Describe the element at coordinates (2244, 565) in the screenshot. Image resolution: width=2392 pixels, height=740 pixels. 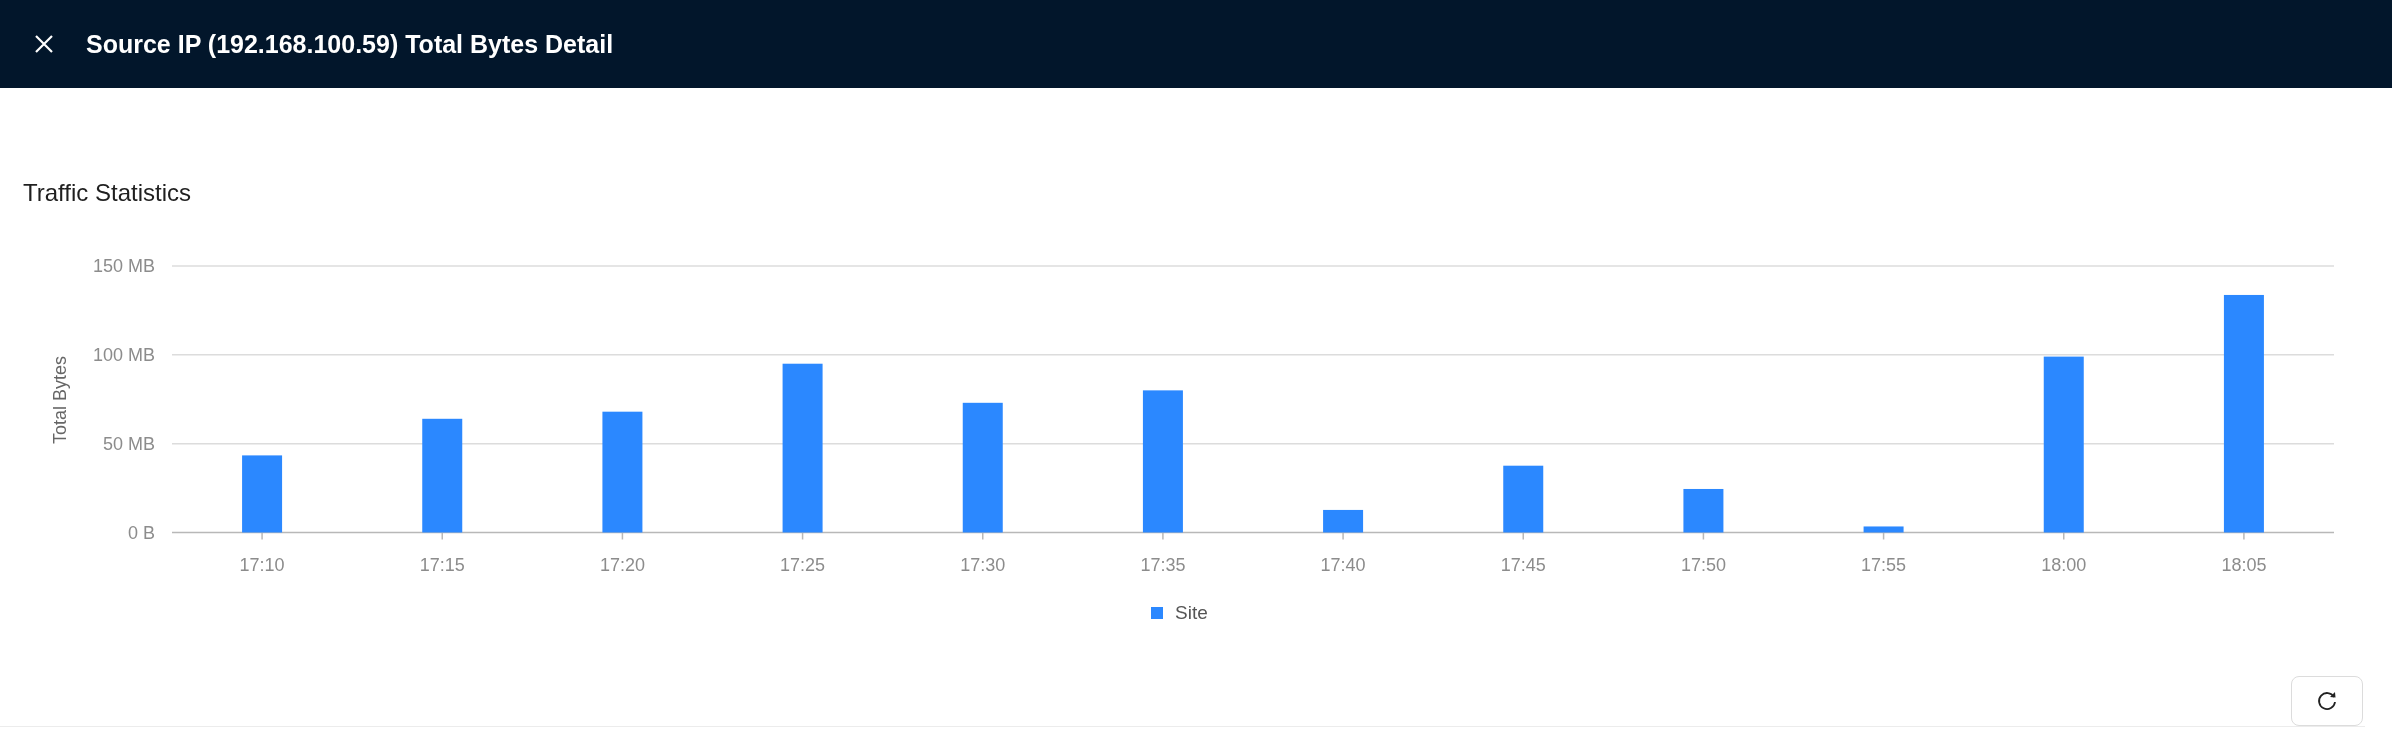
I see `x-tick-label: 18:05` at that location.